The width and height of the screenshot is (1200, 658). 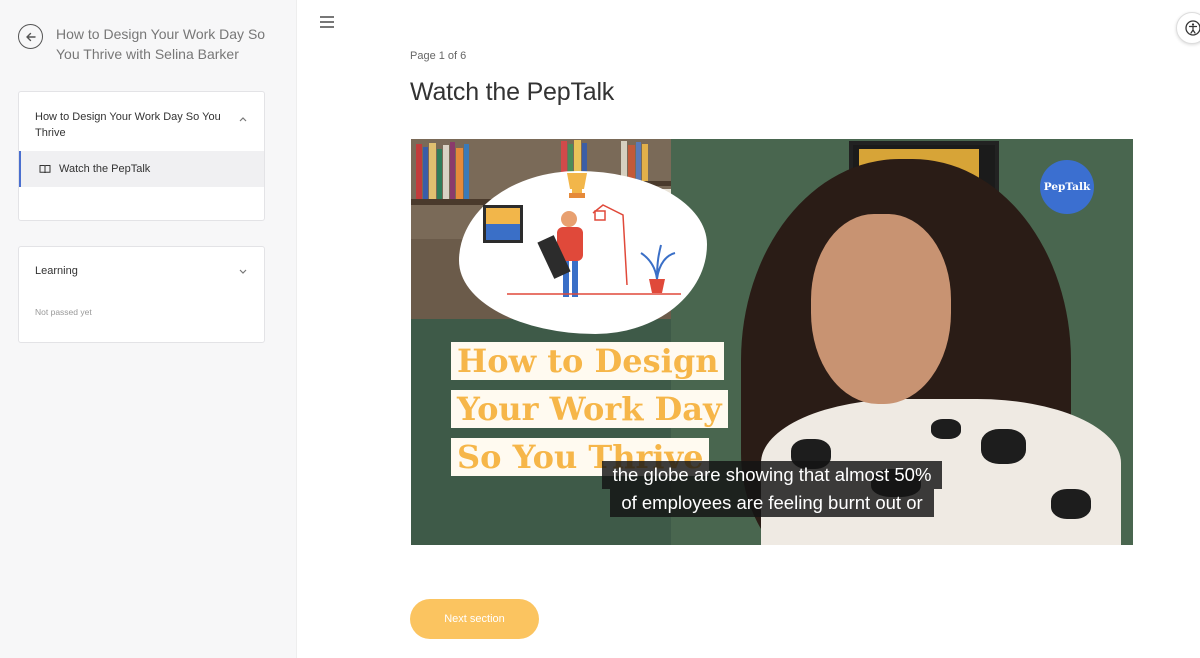 I want to click on sidebar-item-label: Watch the PepTalk, so click(x=105, y=169).